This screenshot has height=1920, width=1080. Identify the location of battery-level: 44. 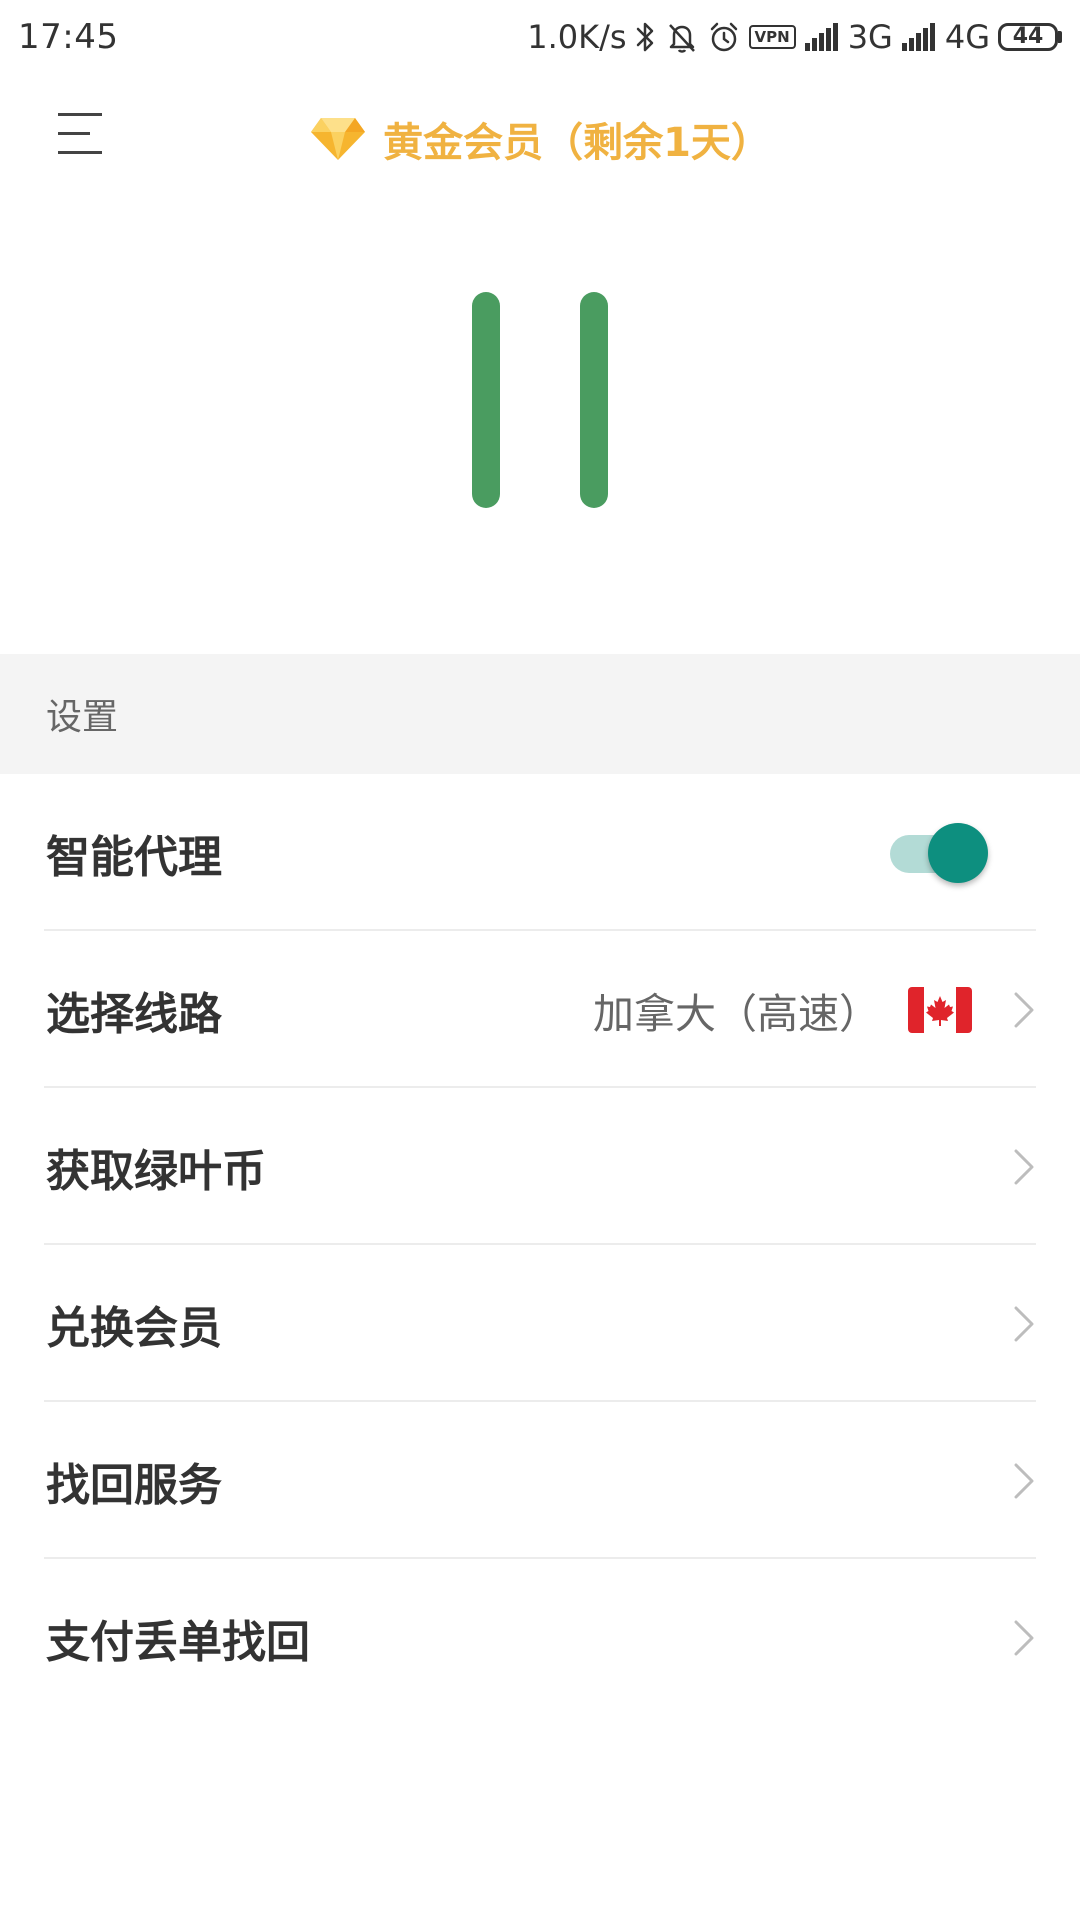
(1028, 37).